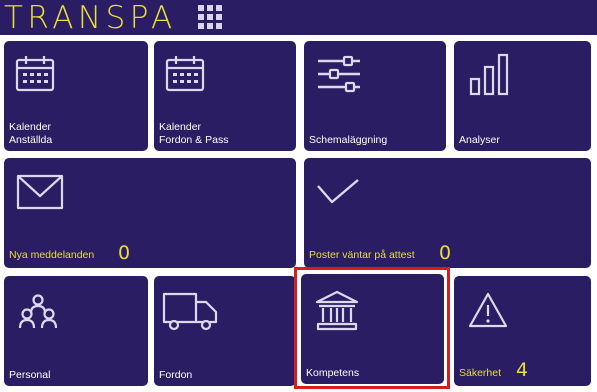 This screenshot has height=392, width=597. What do you see at coordinates (52, 255) in the screenshot?
I see `tile-label: Nya meddelanden` at bounding box center [52, 255].